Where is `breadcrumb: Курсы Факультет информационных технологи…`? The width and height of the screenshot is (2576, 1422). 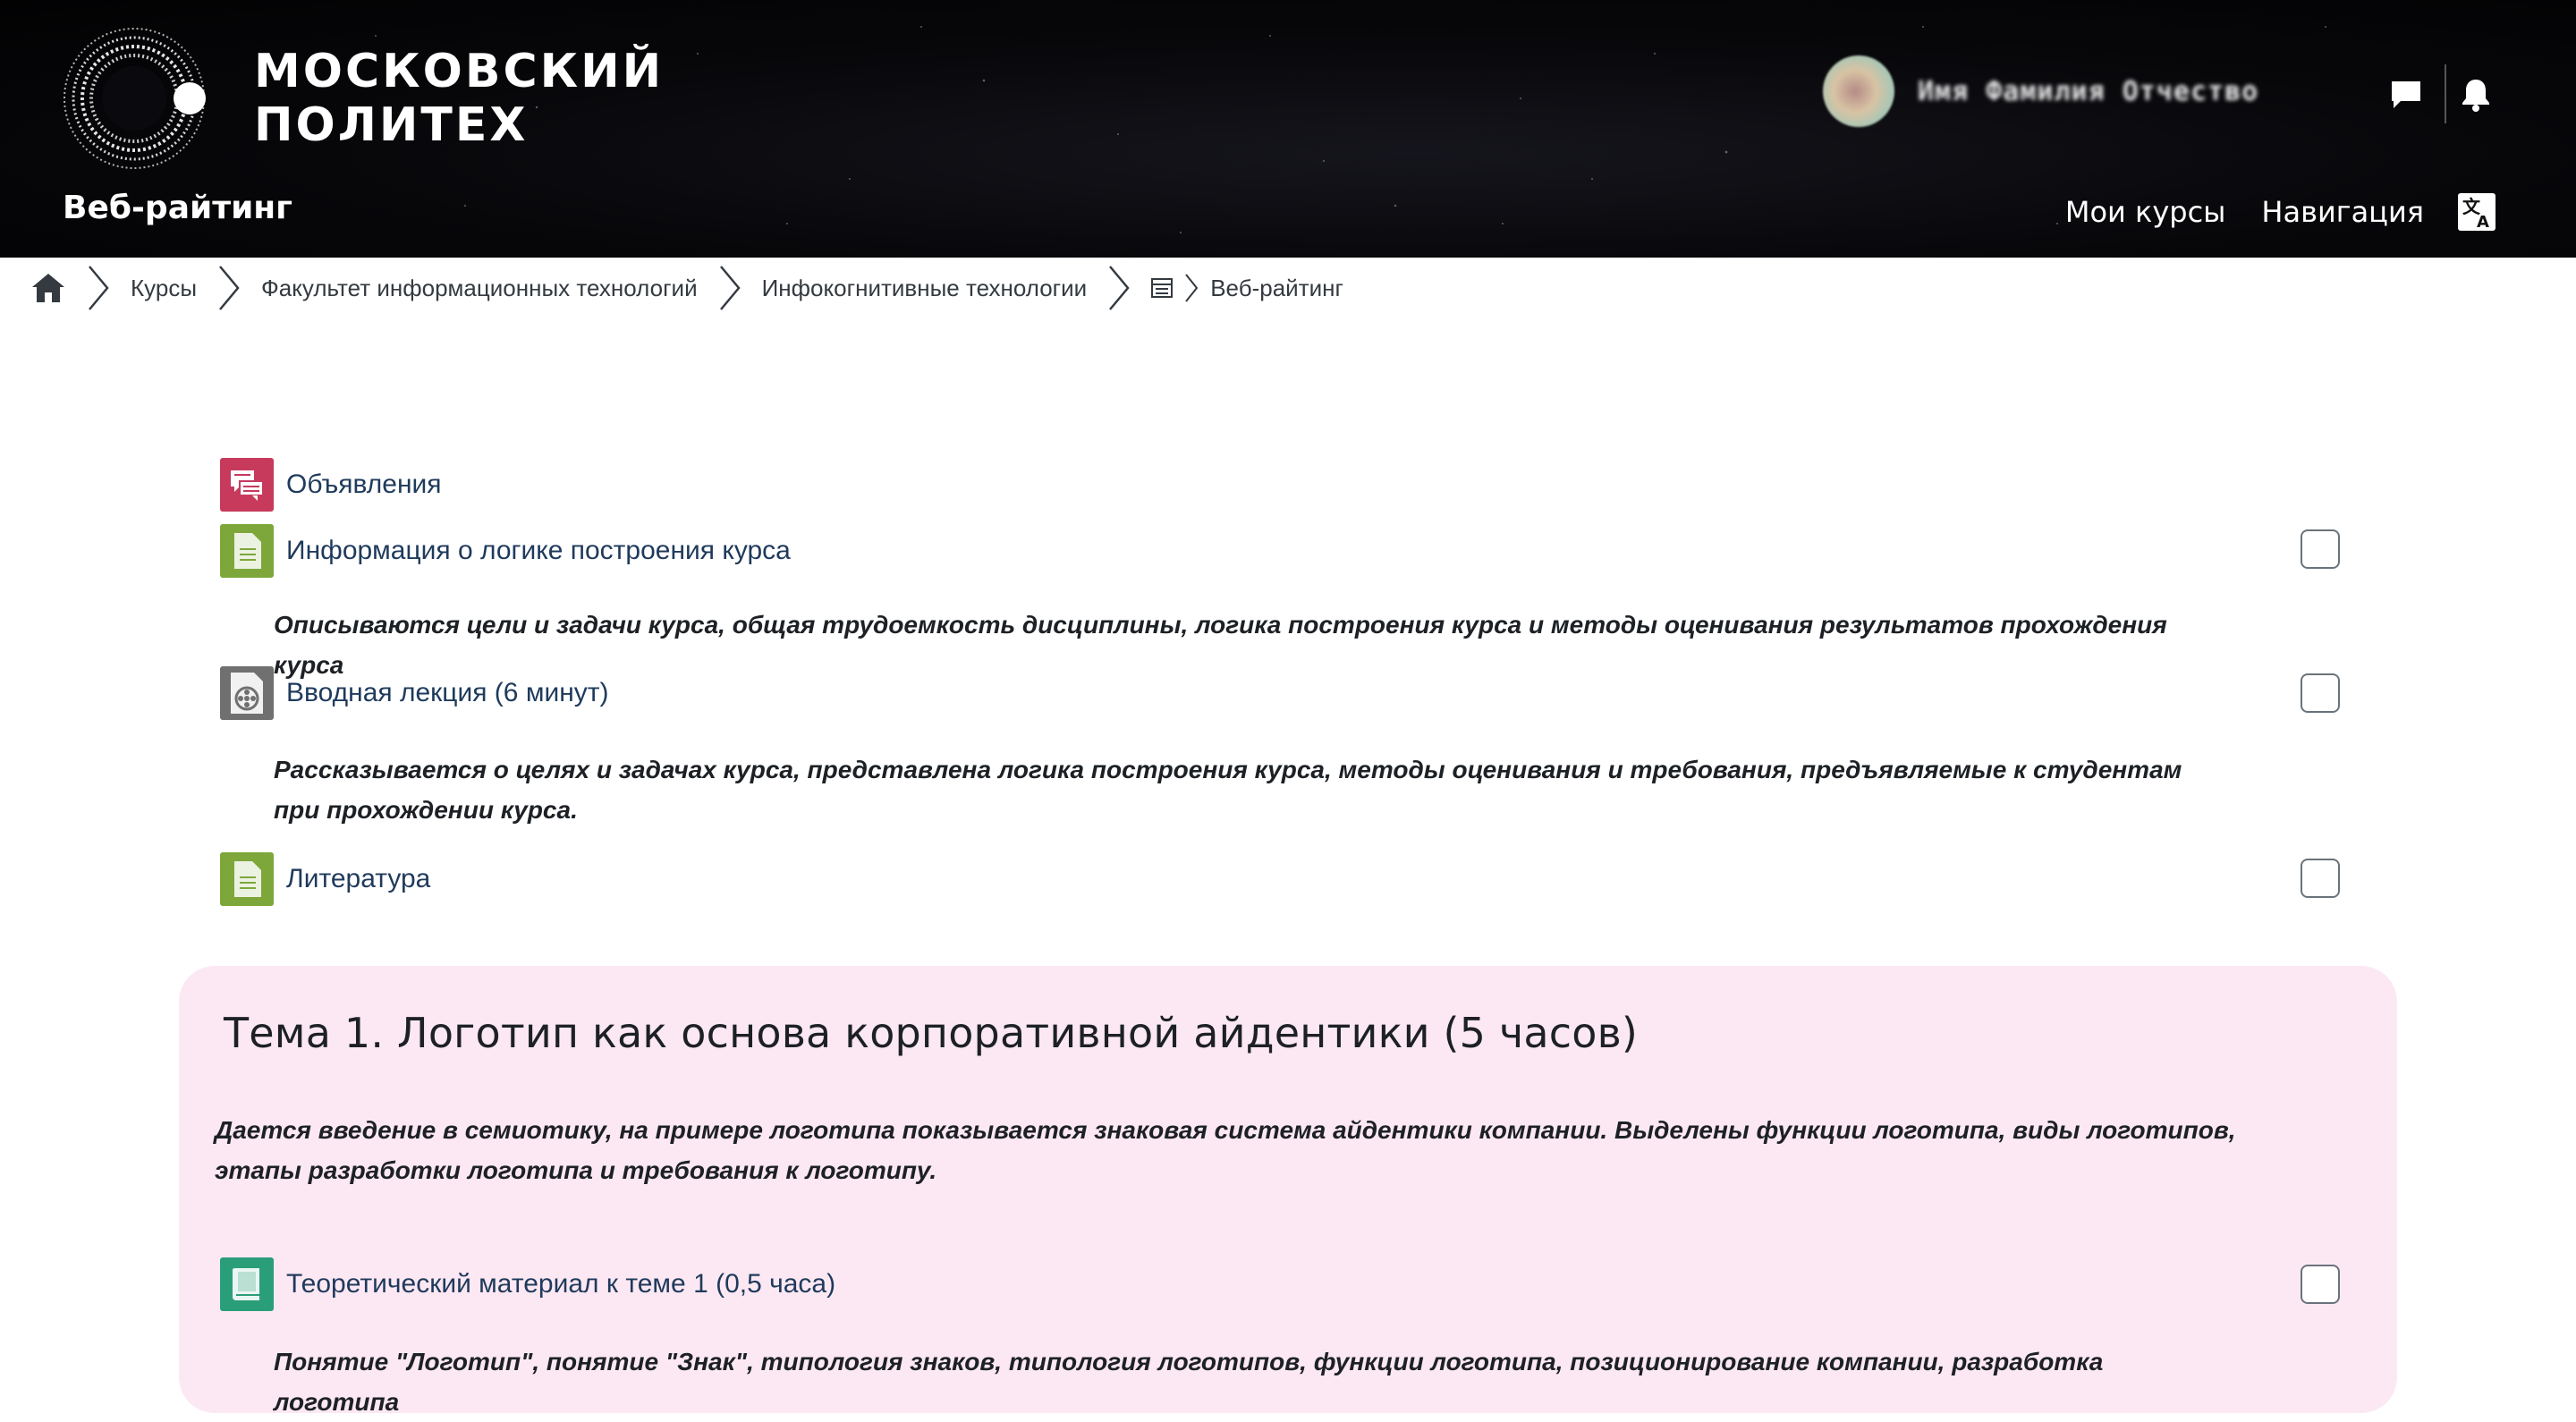 breadcrumb: Курсы Факультет информационных технологи… is located at coordinates (686, 288).